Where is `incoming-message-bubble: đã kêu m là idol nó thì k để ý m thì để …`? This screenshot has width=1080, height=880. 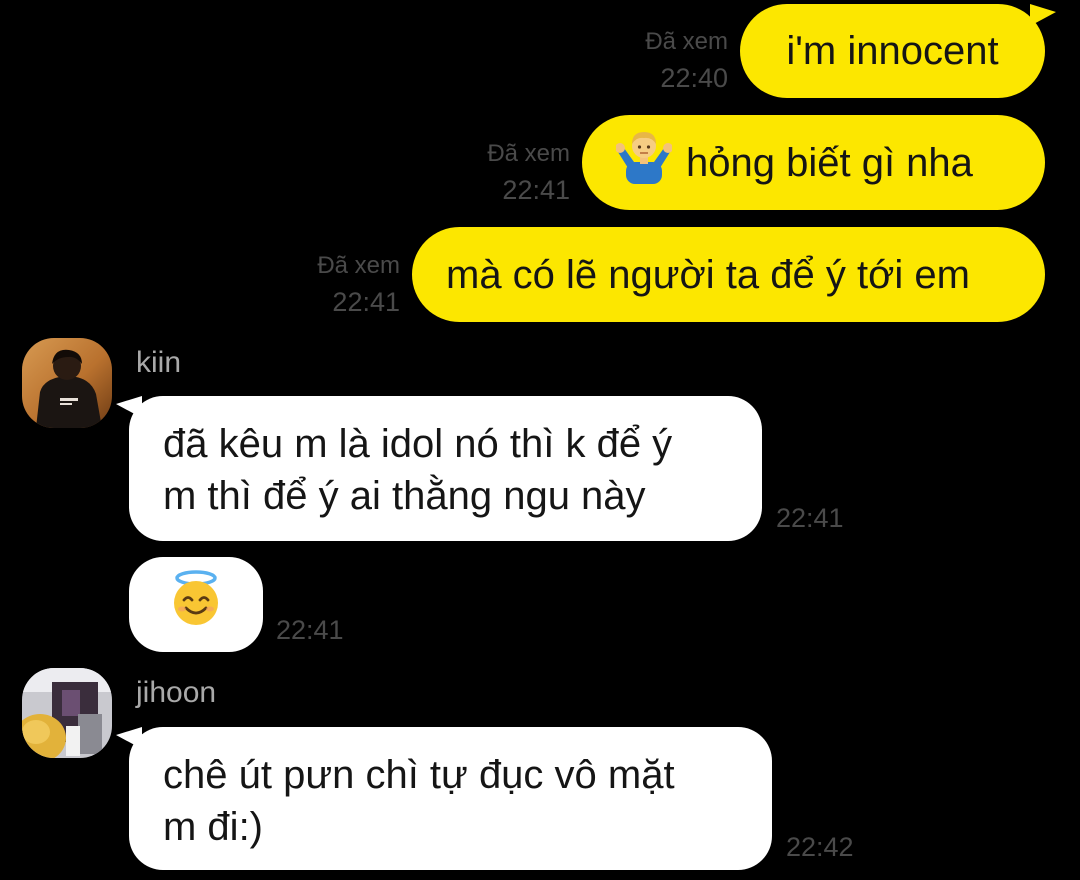
incoming-message-bubble: đã kêu m là idol nó thì k để ý m thì để … is located at coordinates (445, 468).